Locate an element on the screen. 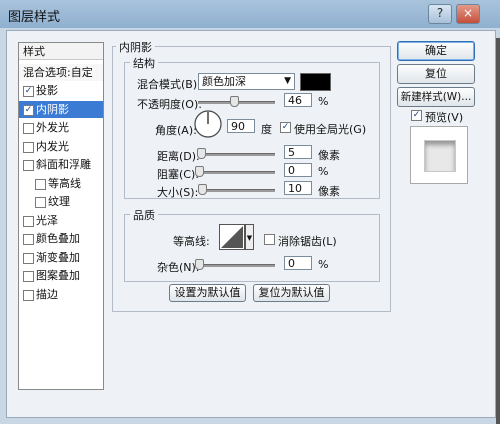 Image resolution: width=500 pixels, height=424 pixels. preview-box is located at coordinates (439, 155).